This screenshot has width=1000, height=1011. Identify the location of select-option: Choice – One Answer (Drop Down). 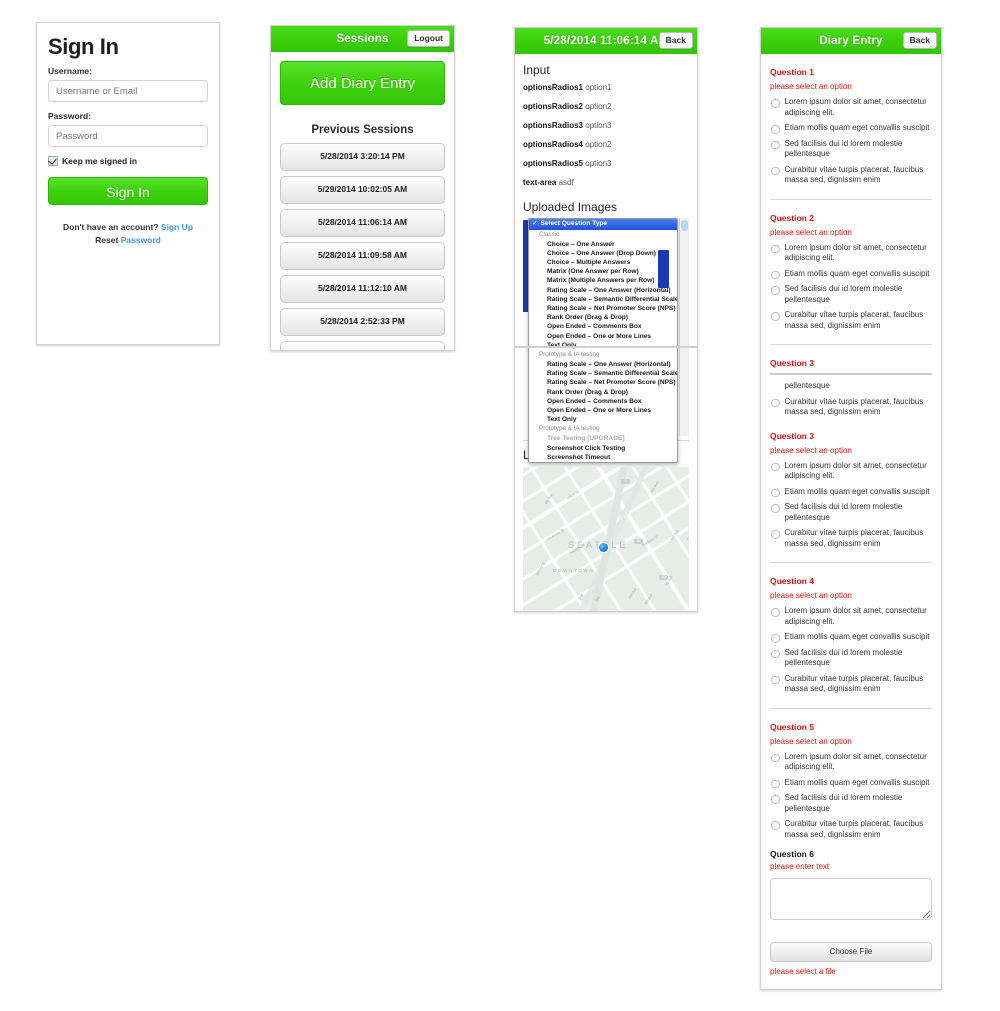
(603, 253).